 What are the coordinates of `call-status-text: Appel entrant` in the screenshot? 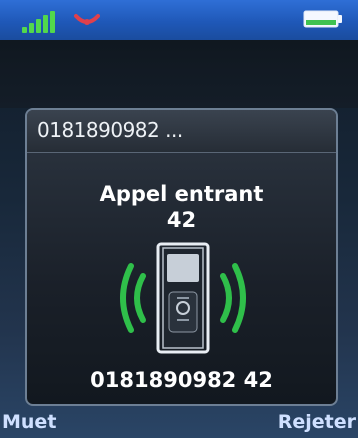 It's located at (181, 194).